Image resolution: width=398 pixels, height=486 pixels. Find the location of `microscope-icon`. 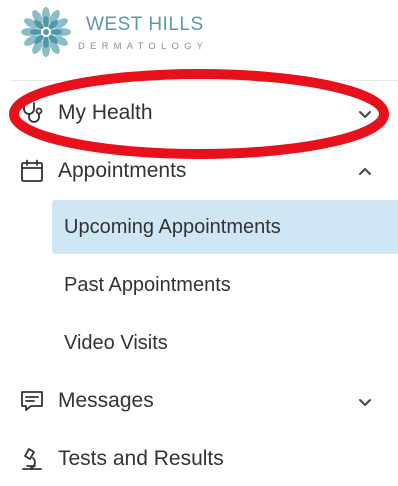

microscope-icon is located at coordinates (32, 459).